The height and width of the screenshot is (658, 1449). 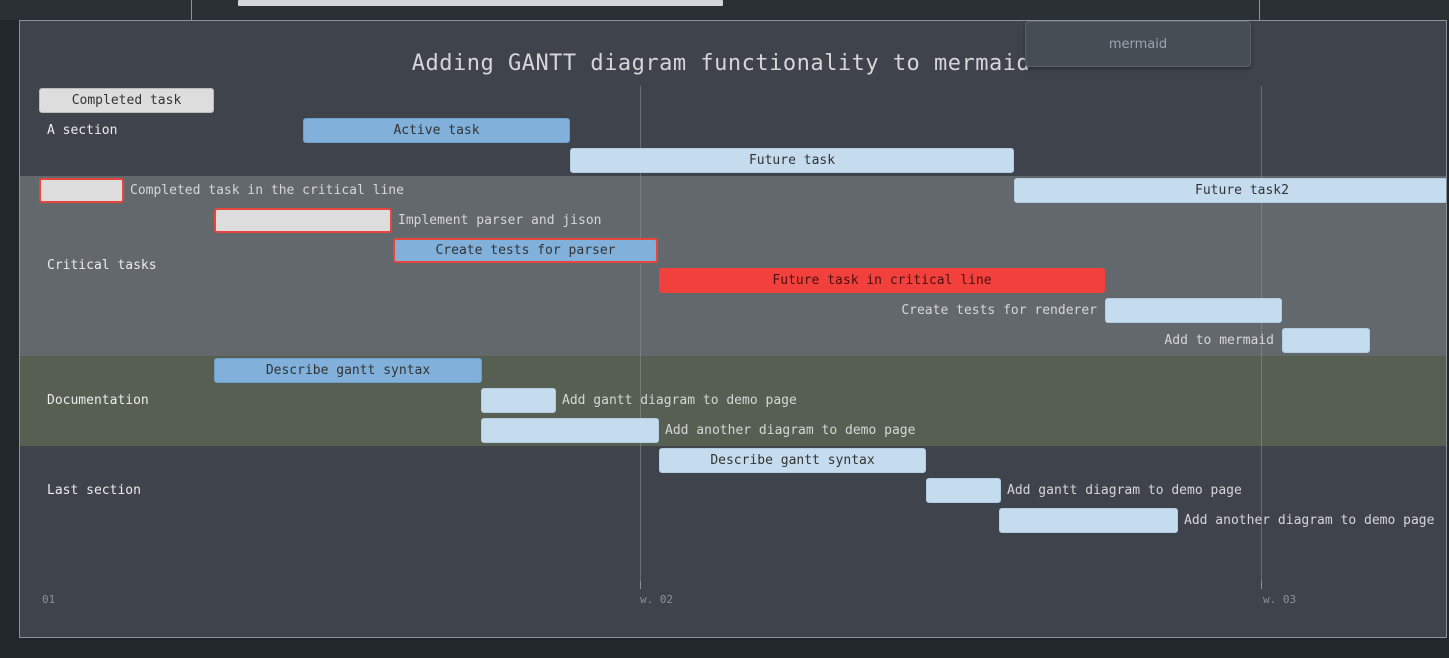 What do you see at coordinates (1259, 10) in the screenshot?
I see `chrome-divider-right` at bounding box center [1259, 10].